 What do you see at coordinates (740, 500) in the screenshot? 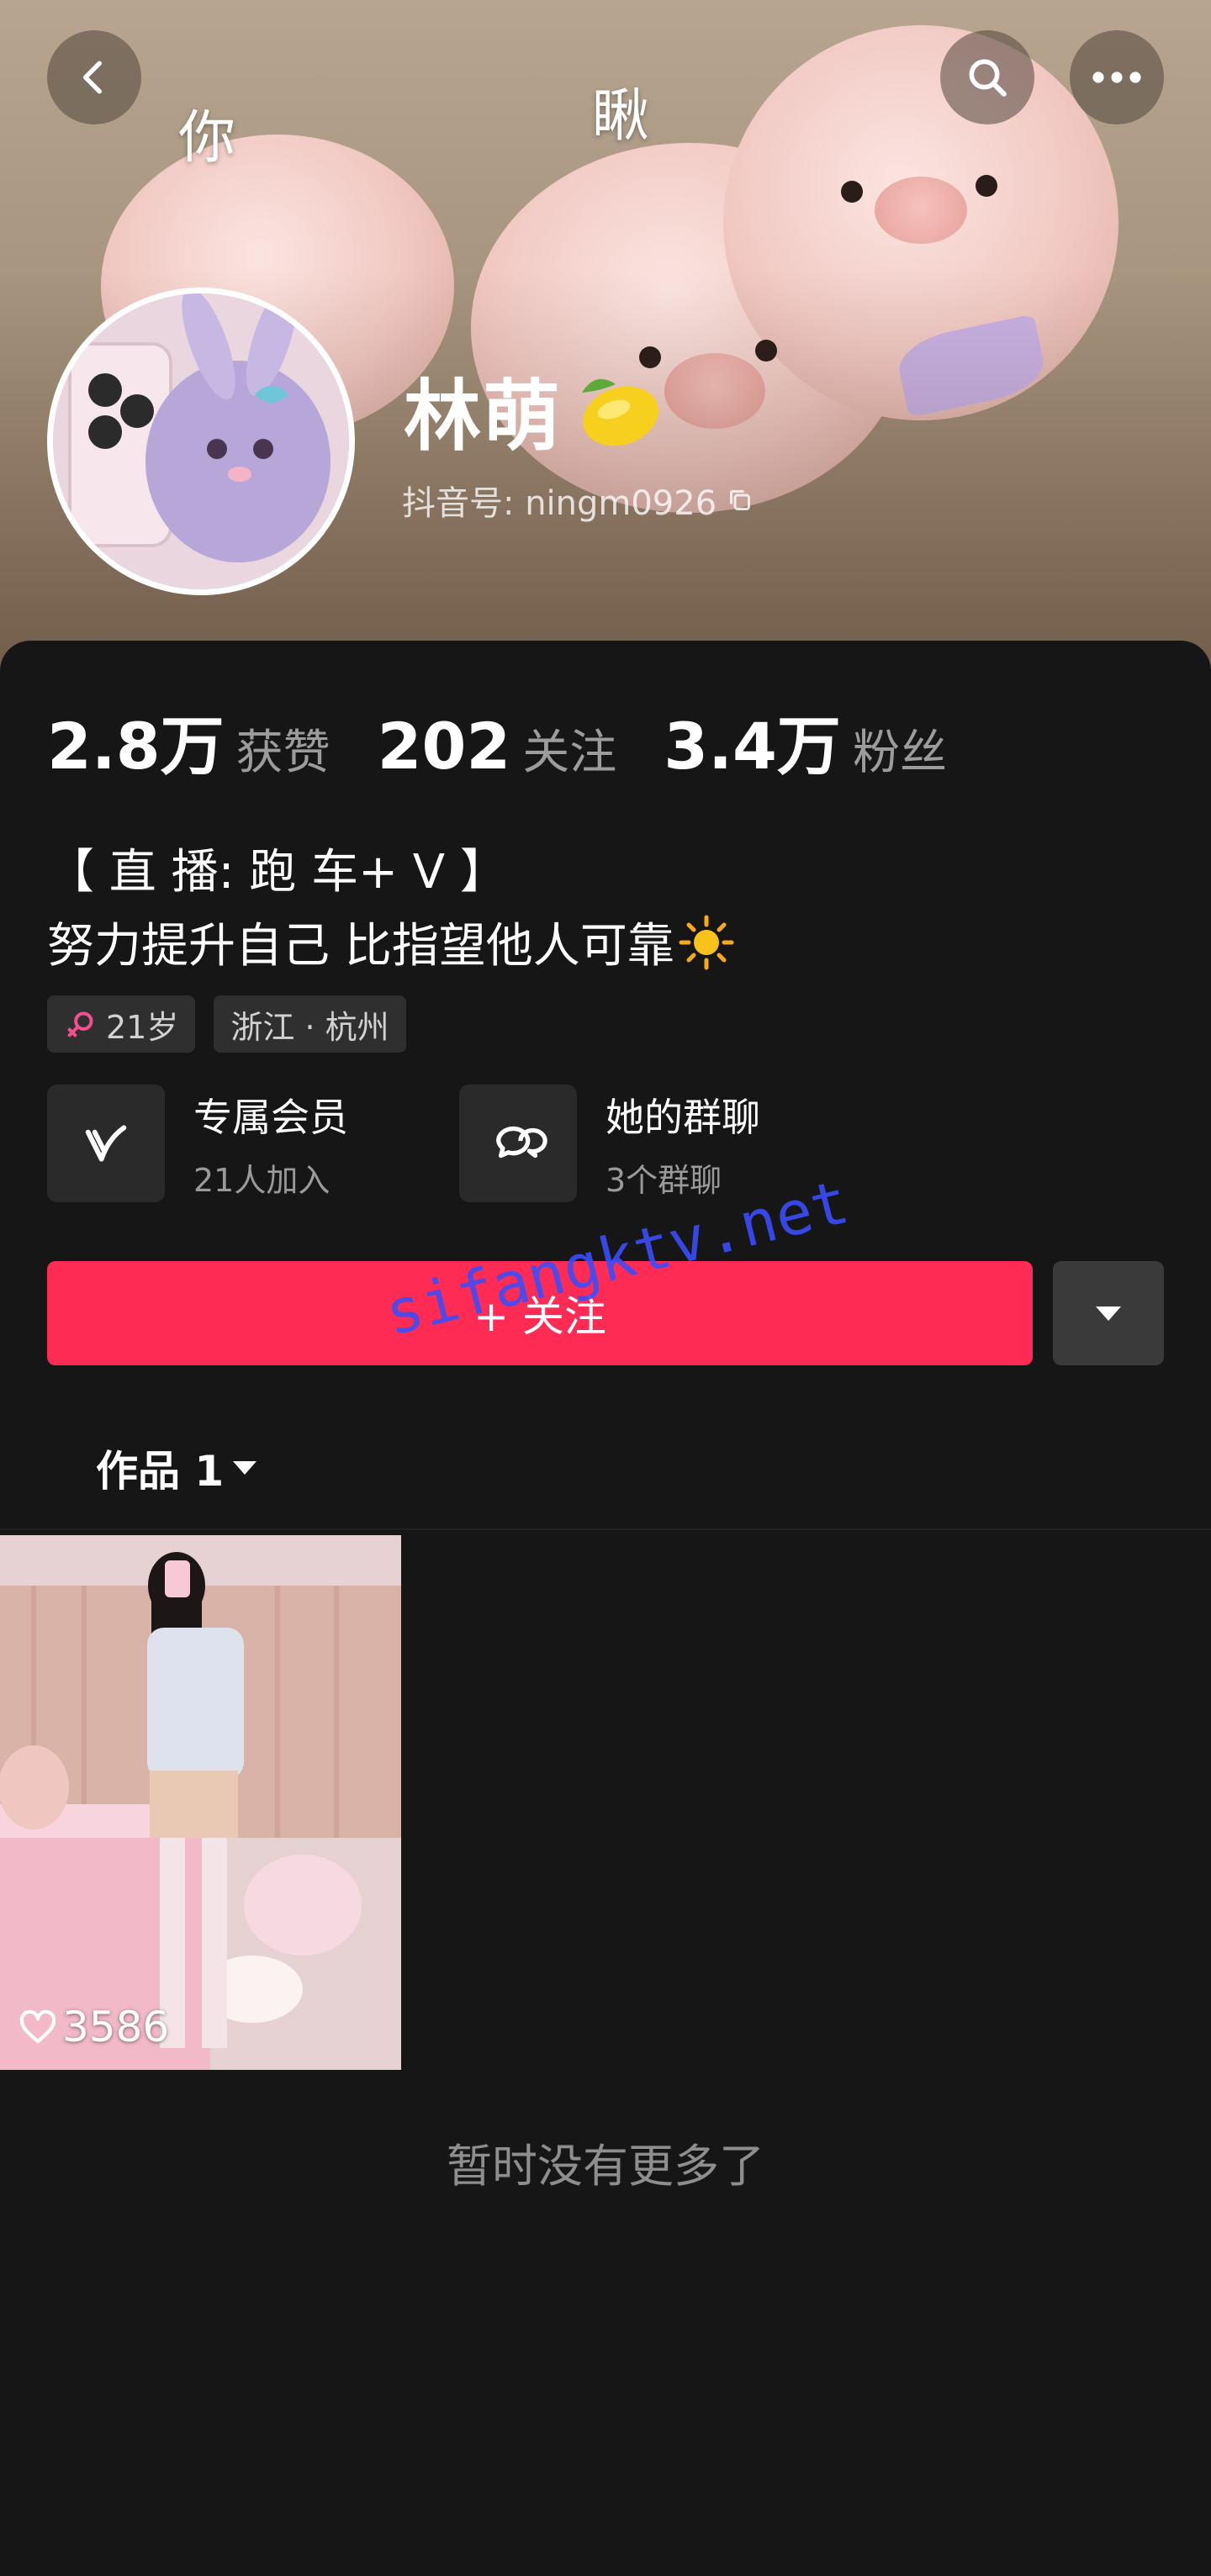
I see `copy-icon` at bounding box center [740, 500].